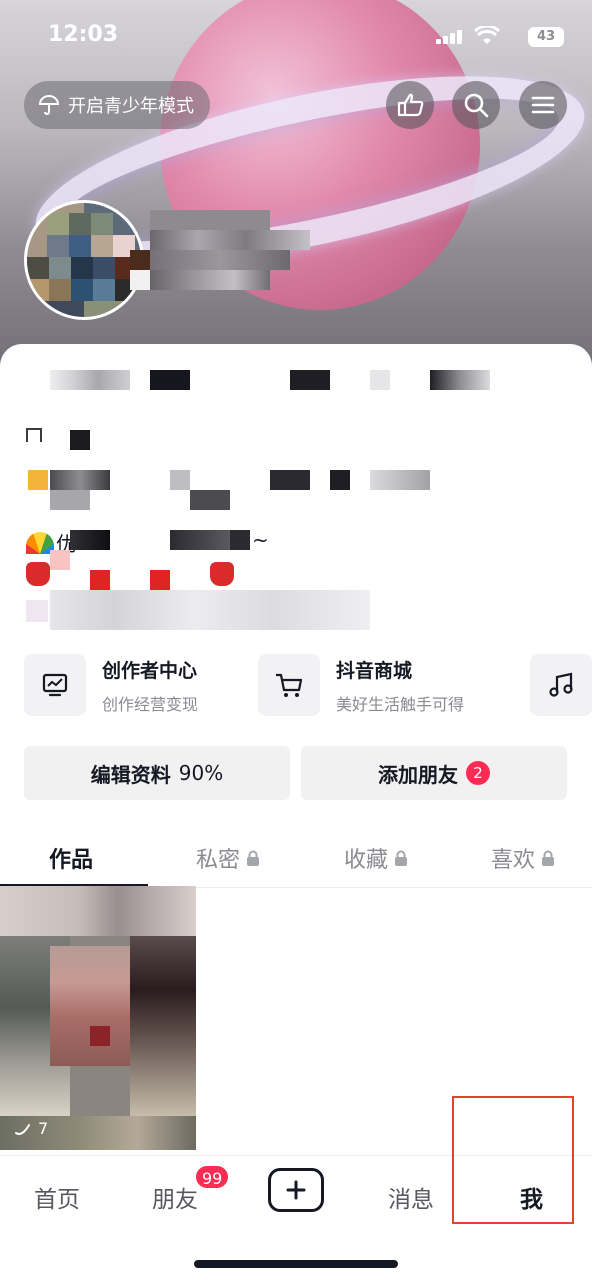 The height and width of the screenshot is (1280, 592). Describe the element at coordinates (366, 860) in the screenshot. I see `tab-label: 收藏` at that location.